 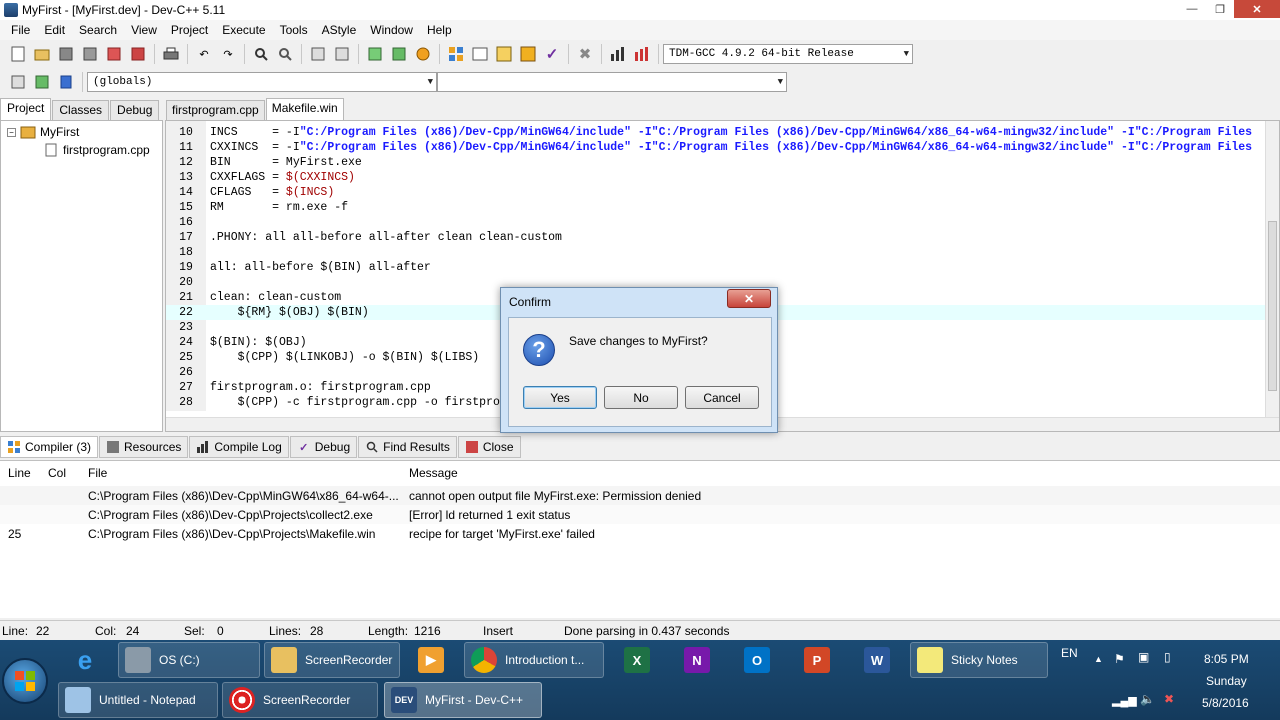 What do you see at coordinates (285, 54) in the screenshot?
I see `replace-icon` at bounding box center [285, 54].